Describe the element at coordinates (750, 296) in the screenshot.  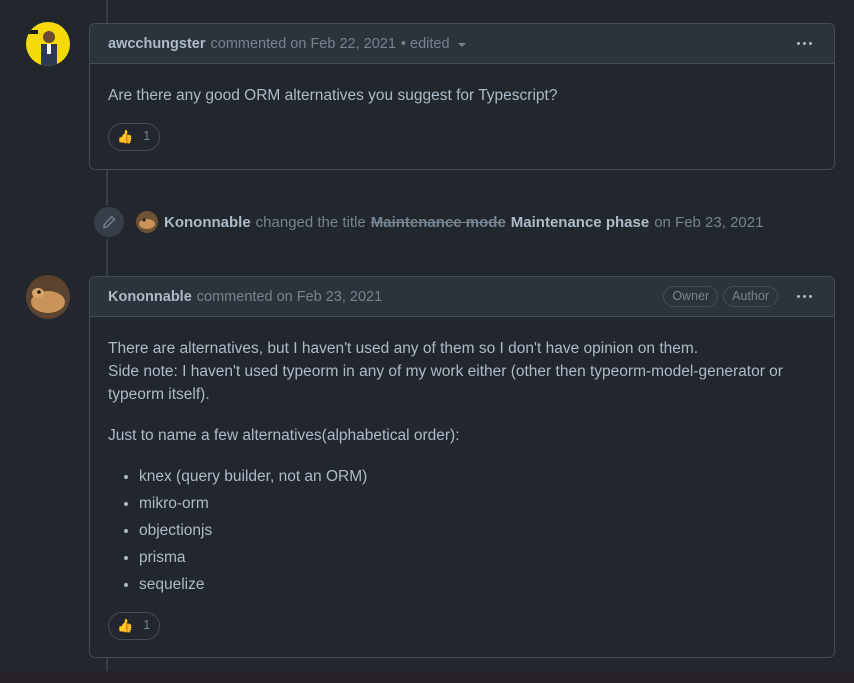
I see `author-badge: Author` at that location.